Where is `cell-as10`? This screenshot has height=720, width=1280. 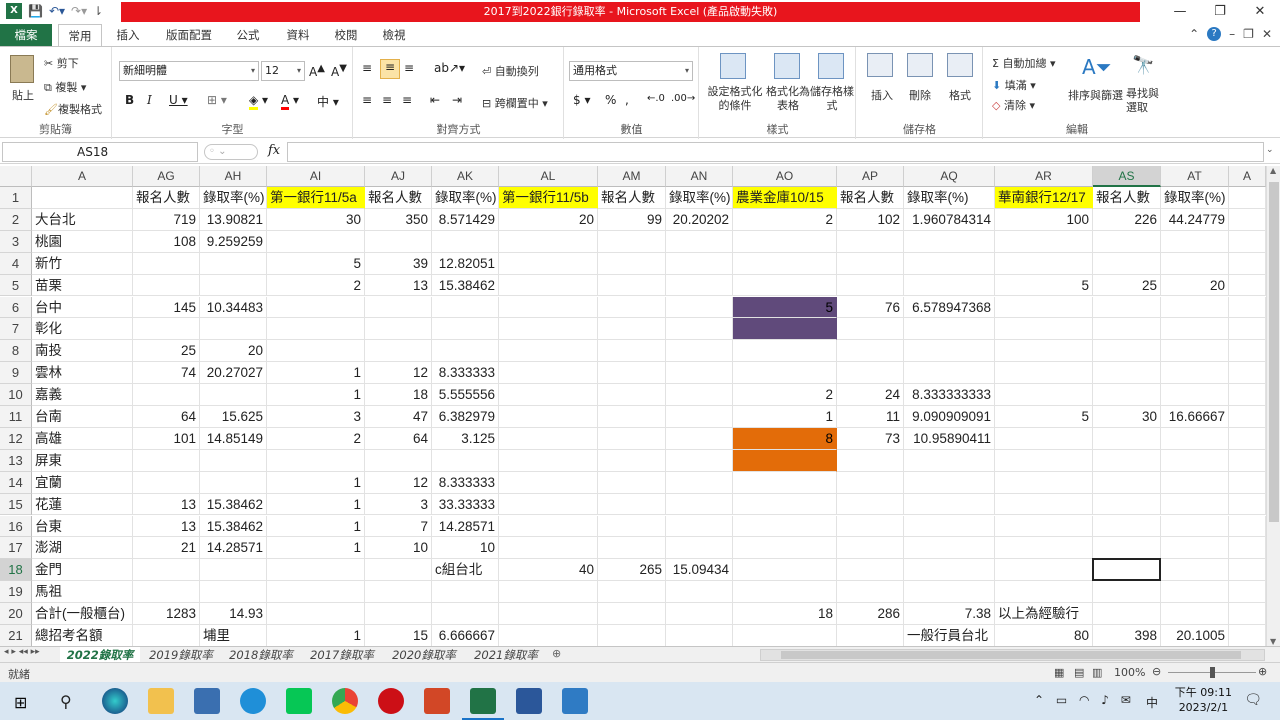
cell-as10 is located at coordinates (1127, 395).